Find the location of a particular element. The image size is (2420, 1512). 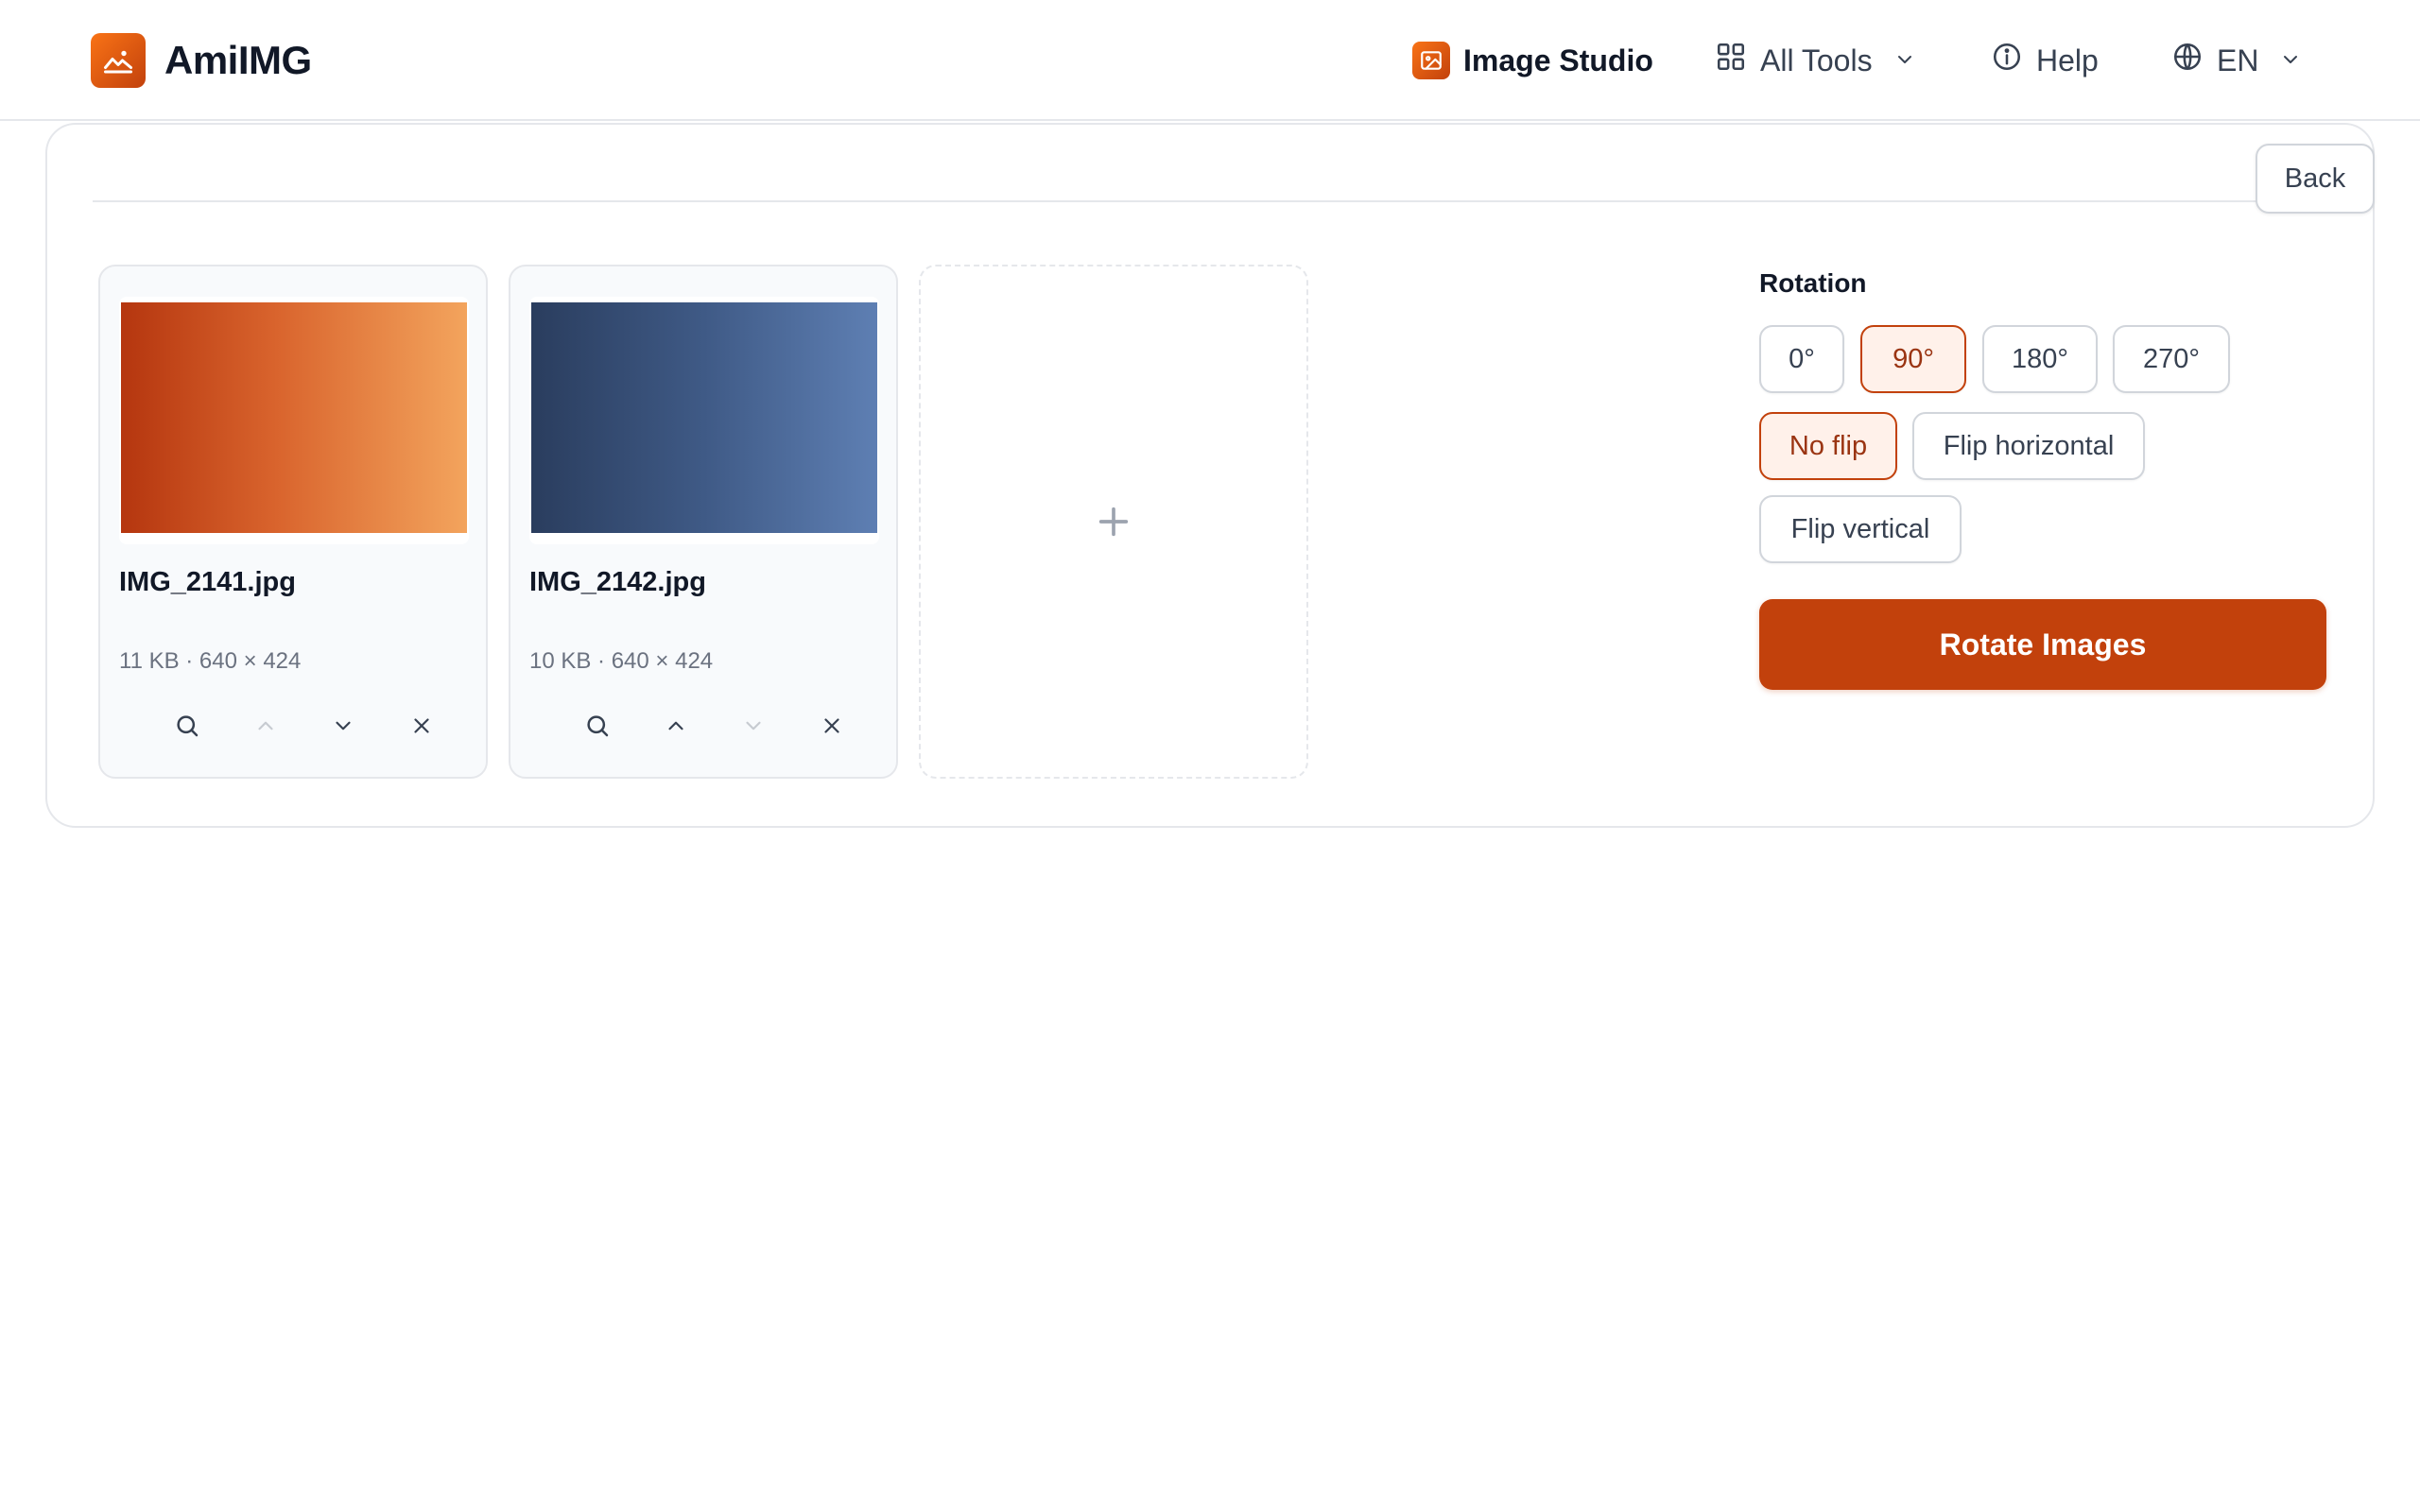

nav-help: Help is located at coordinates (2045, 60).